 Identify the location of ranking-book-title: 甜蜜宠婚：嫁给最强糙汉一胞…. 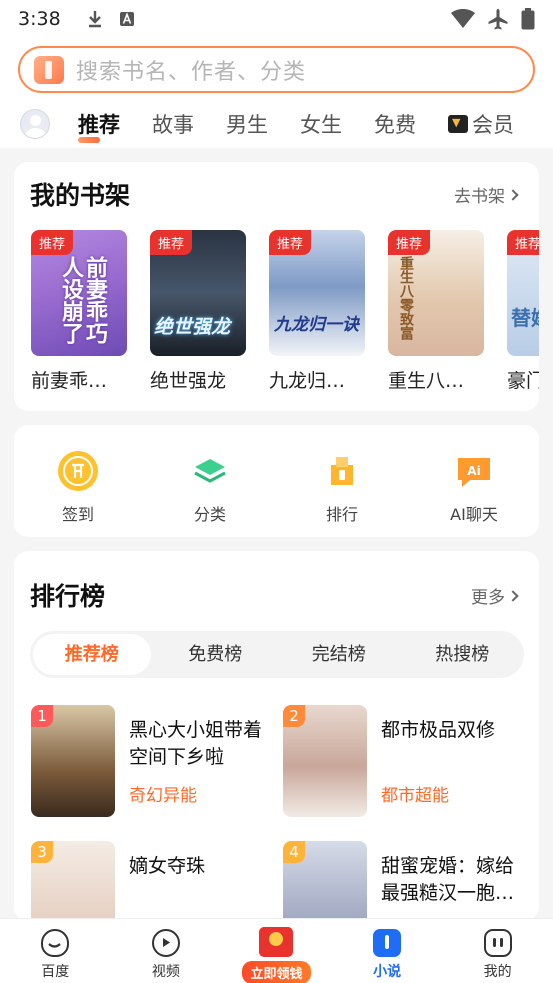
(448, 879).